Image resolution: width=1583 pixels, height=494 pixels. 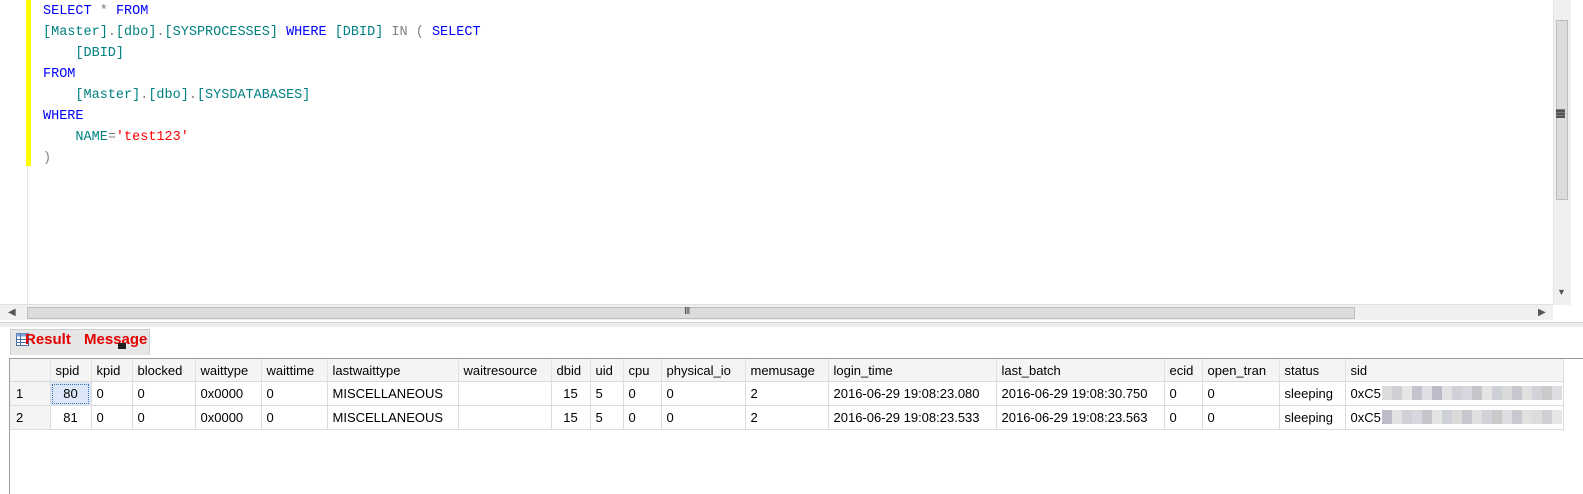 What do you see at coordinates (1542, 312) in the screenshot?
I see `scroll-right-arrow-icon: ▶` at bounding box center [1542, 312].